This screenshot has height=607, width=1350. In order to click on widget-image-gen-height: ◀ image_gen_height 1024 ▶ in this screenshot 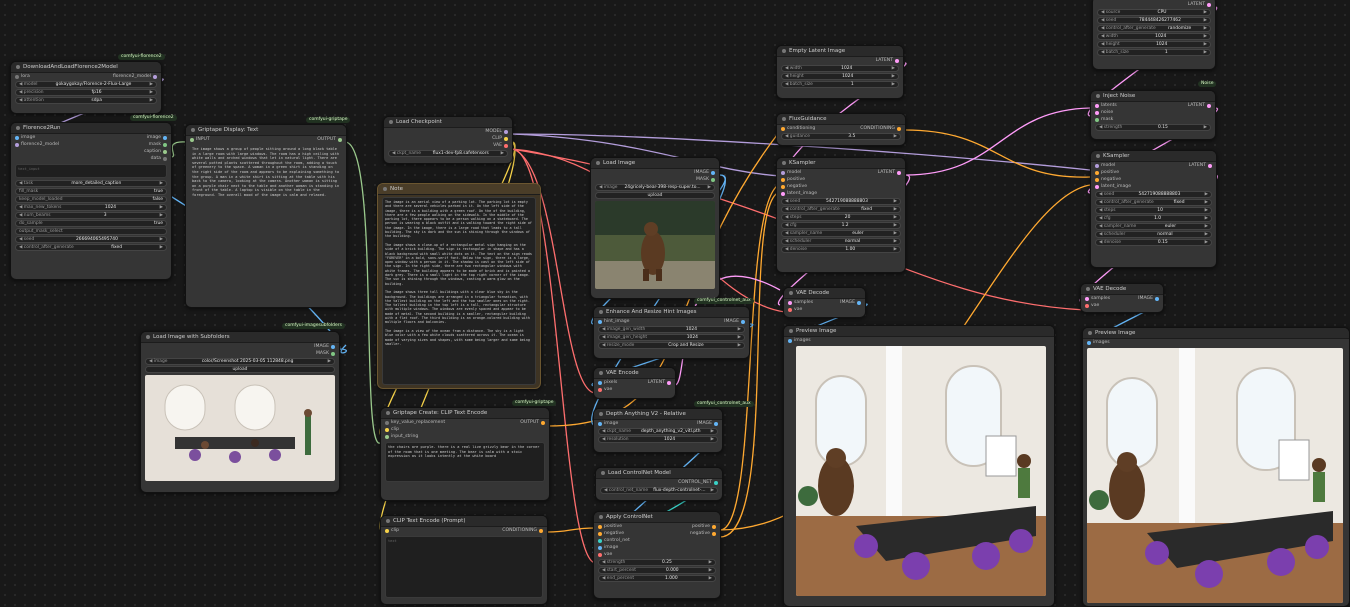, I will do `click(671, 337)`.